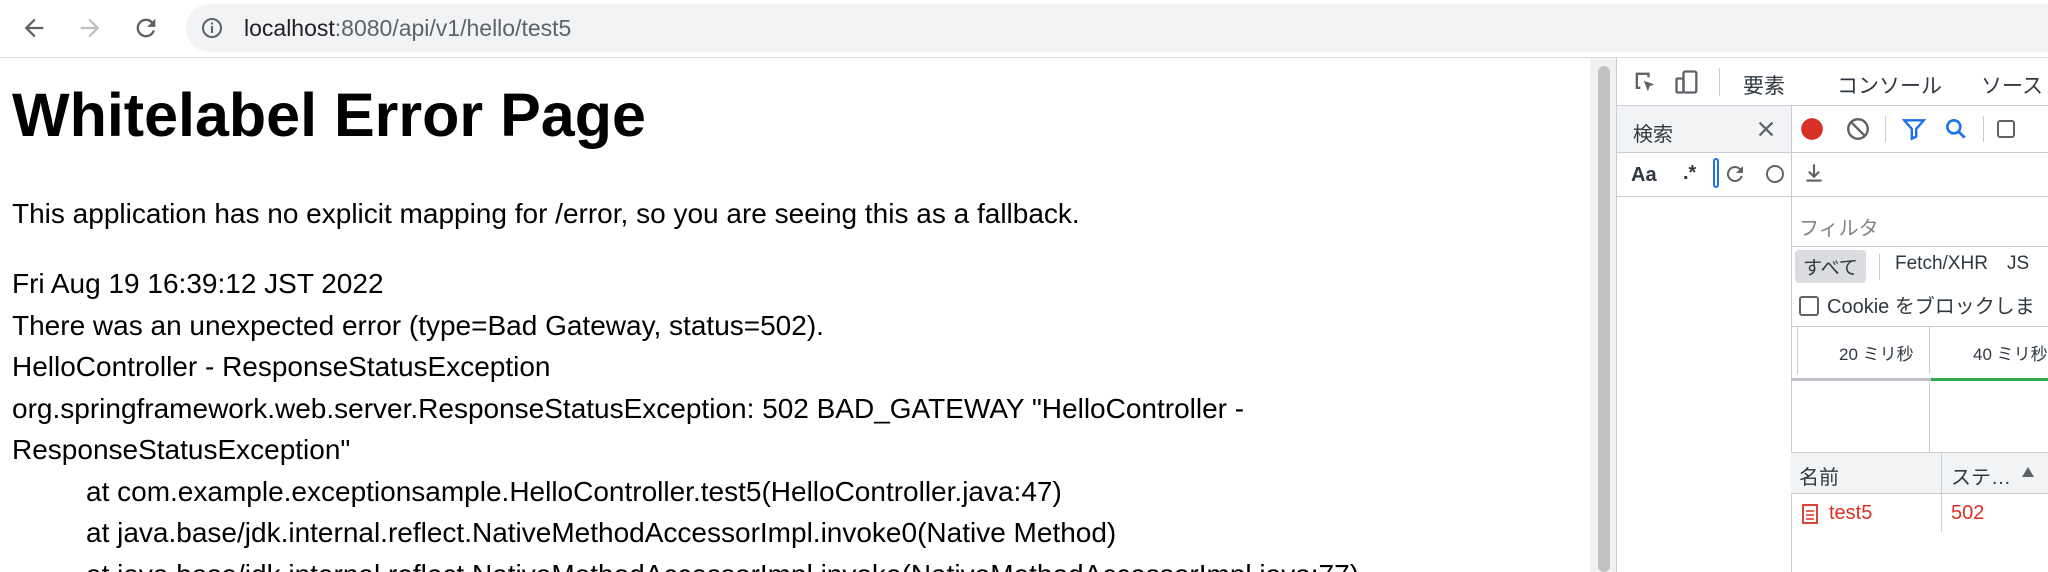 The image size is (2048, 572). What do you see at coordinates (1819, 475) in the screenshot?
I see `column-name: 名前` at bounding box center [1819, 475].